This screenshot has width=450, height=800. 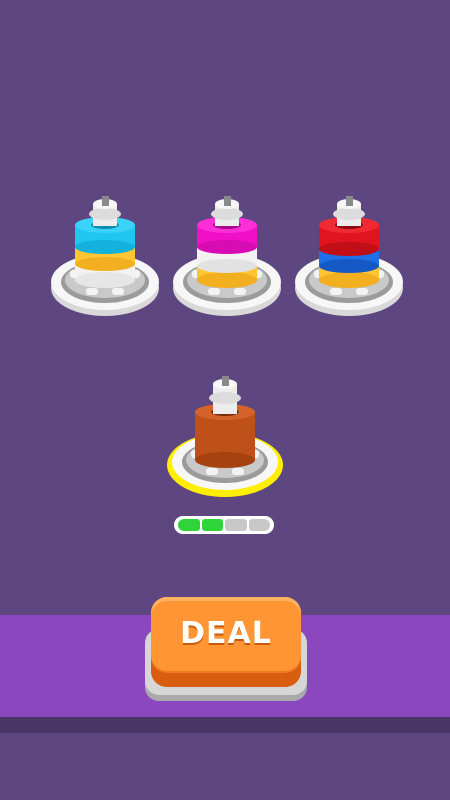 I want to click on deal-button-label: DEAL, so click(x=226, y=633).